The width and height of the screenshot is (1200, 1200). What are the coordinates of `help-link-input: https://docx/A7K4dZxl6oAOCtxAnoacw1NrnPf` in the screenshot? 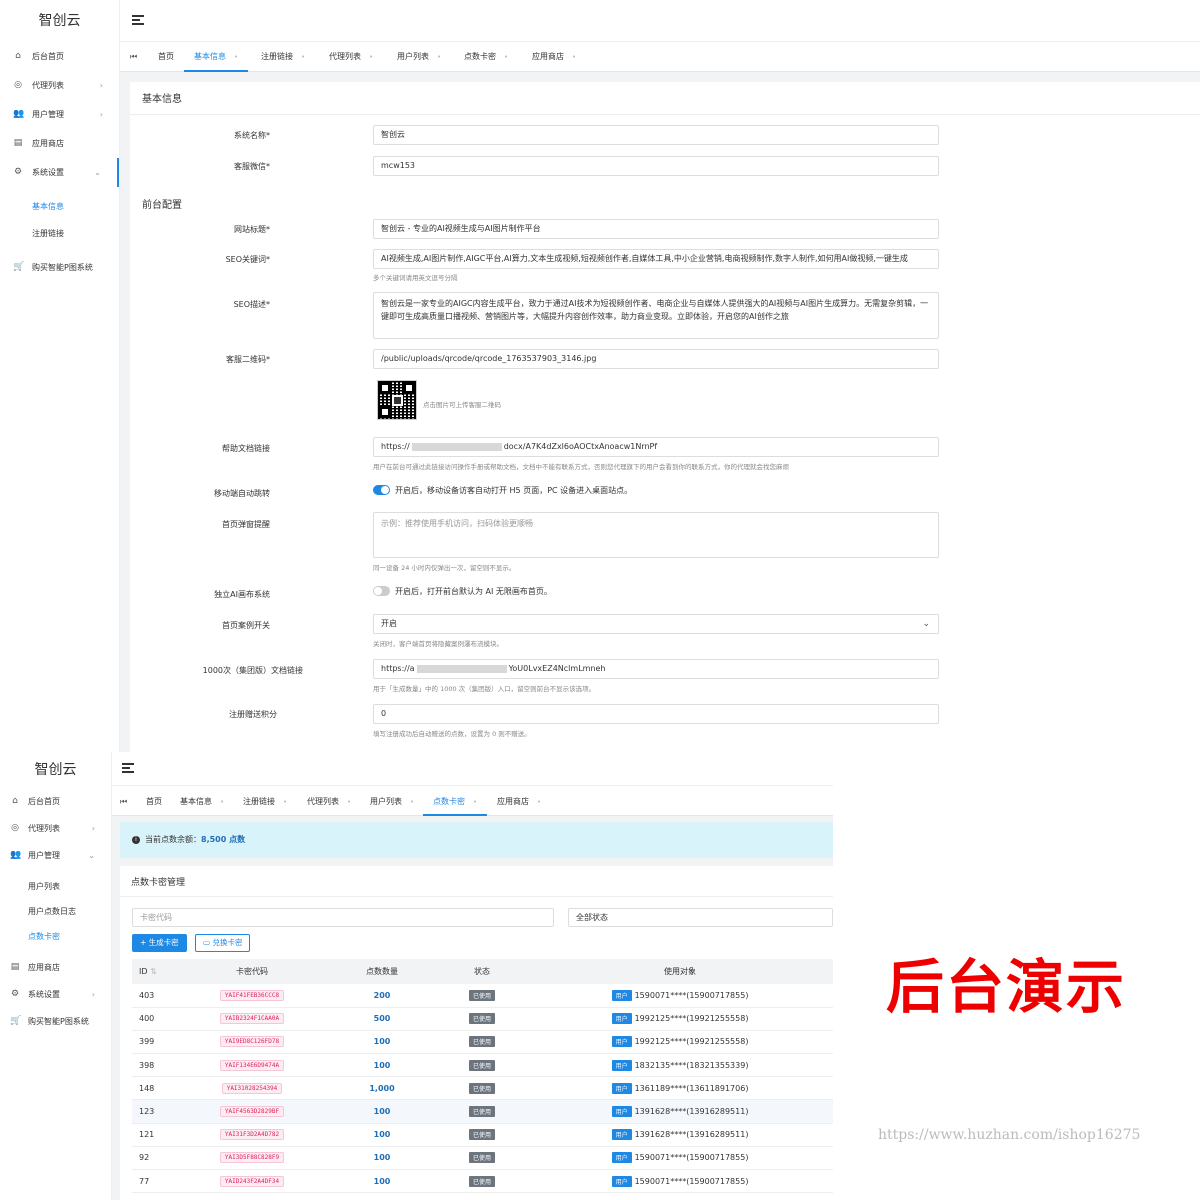 It's located at (656, 447).